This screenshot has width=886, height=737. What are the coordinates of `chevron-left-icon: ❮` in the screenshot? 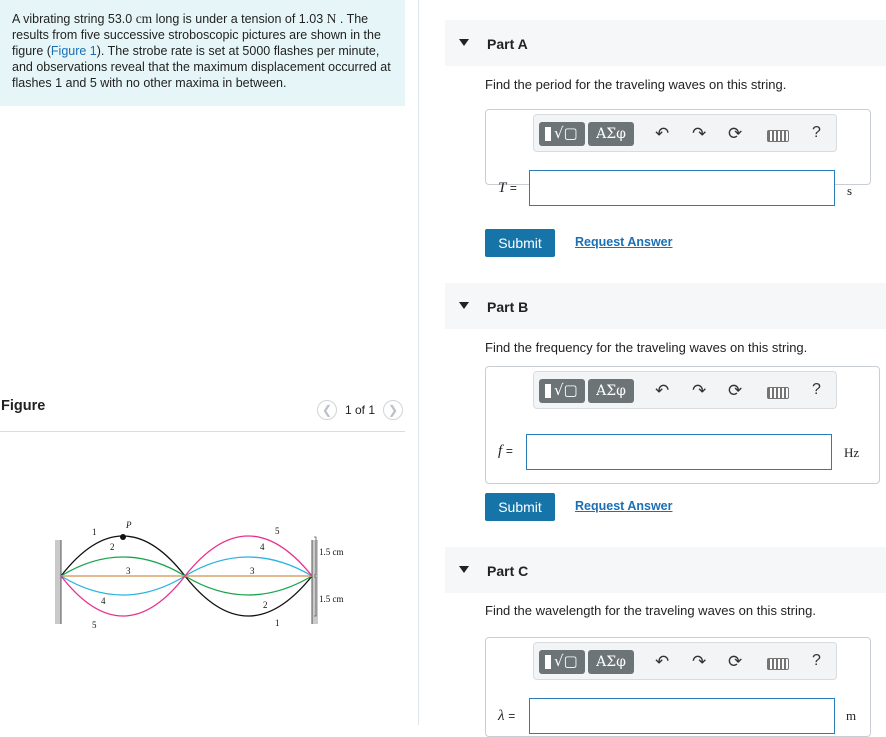 It's located at (326, 410).